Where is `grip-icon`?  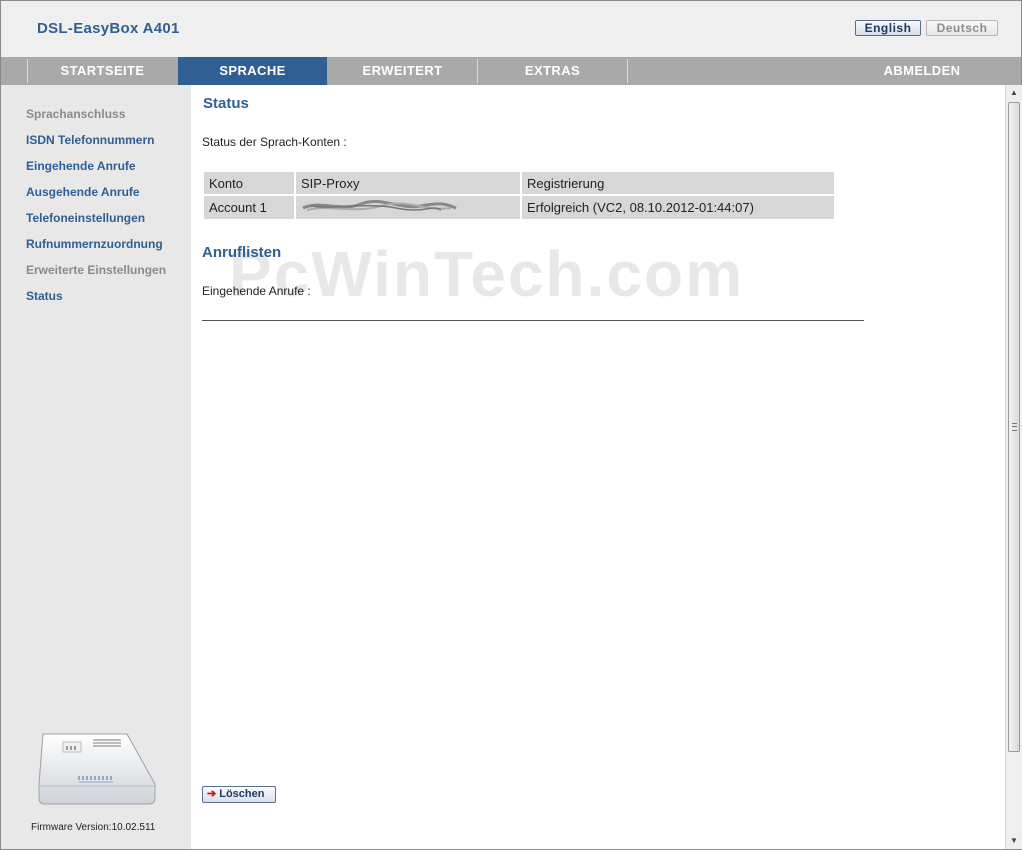 grip-icon is located at coordinates (1014, 427).